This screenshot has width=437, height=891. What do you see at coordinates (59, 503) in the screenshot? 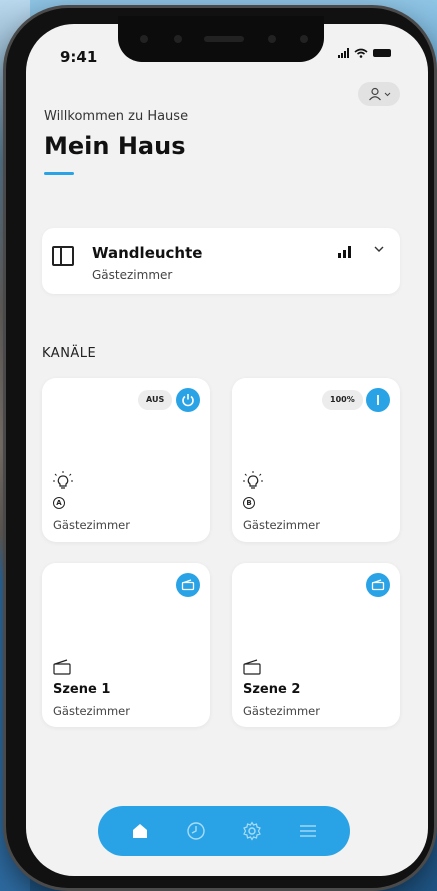
I see `channel-letter-badge: A` at bounding box center [59, 503].